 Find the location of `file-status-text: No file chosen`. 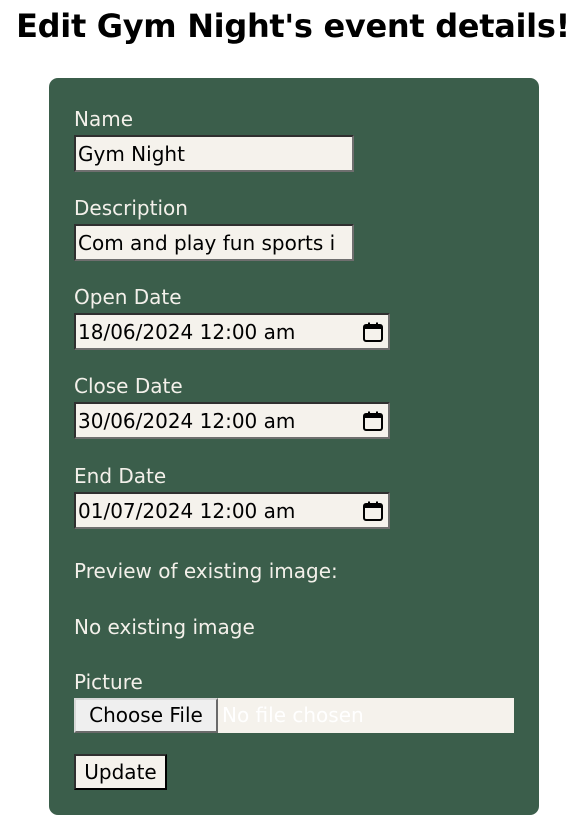

file-status-text: No file chosen is located at coordinates (293, 715).